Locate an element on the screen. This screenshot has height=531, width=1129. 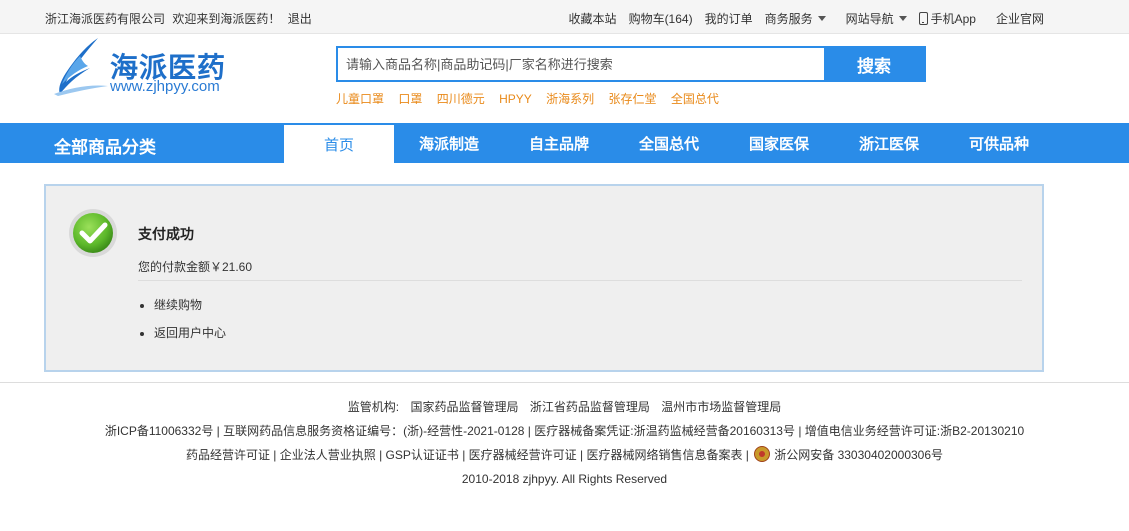
business-services-label: 商务服务 is located at coordinates (788, 19).